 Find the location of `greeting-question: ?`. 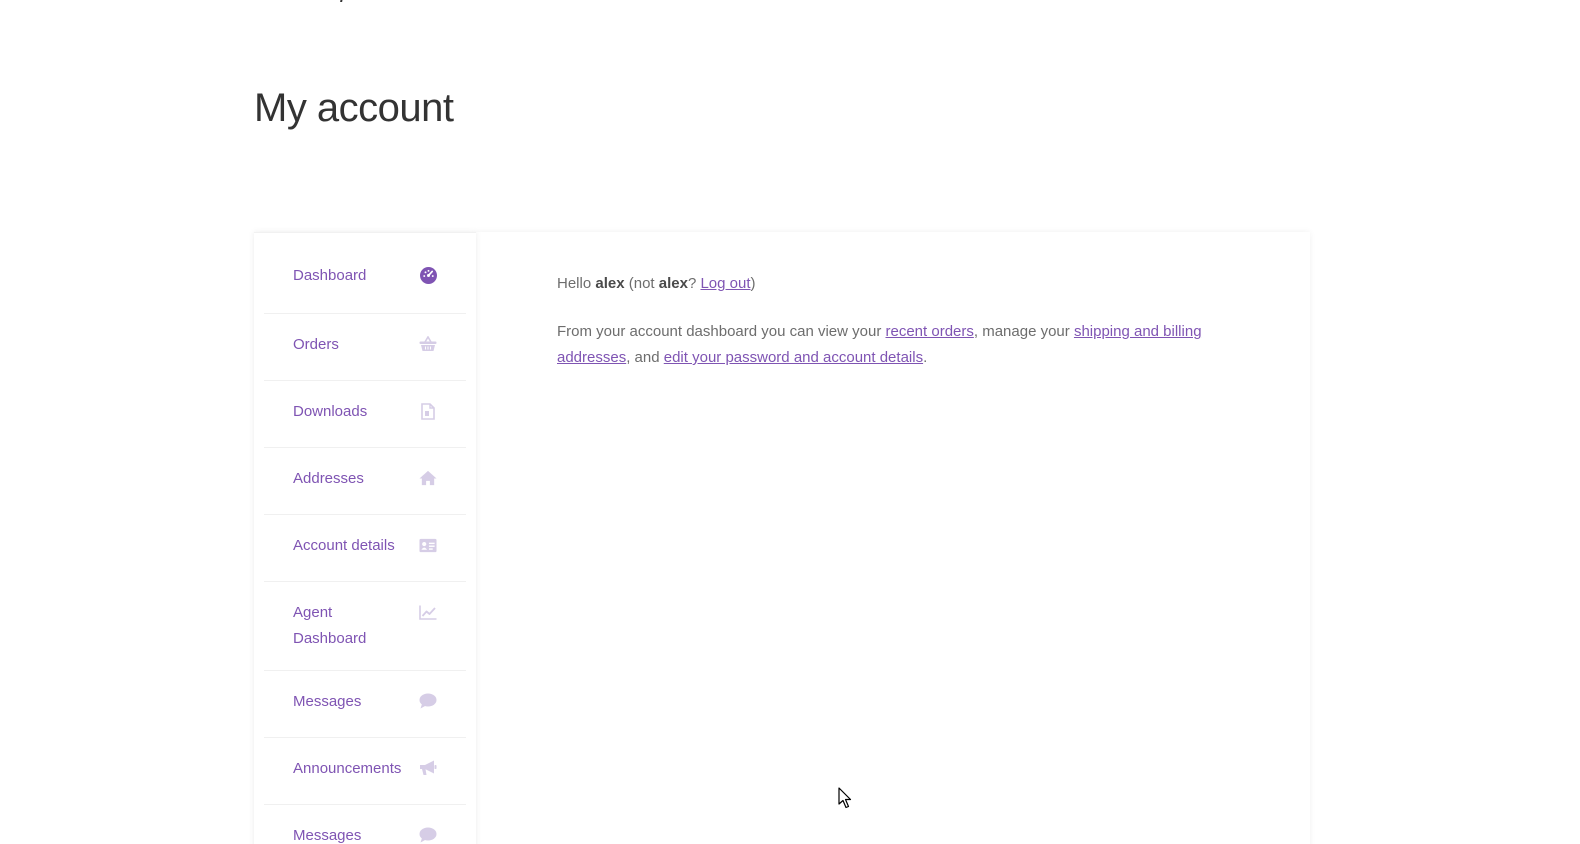

greeting-question: ? is located at coordinates (694, 283).